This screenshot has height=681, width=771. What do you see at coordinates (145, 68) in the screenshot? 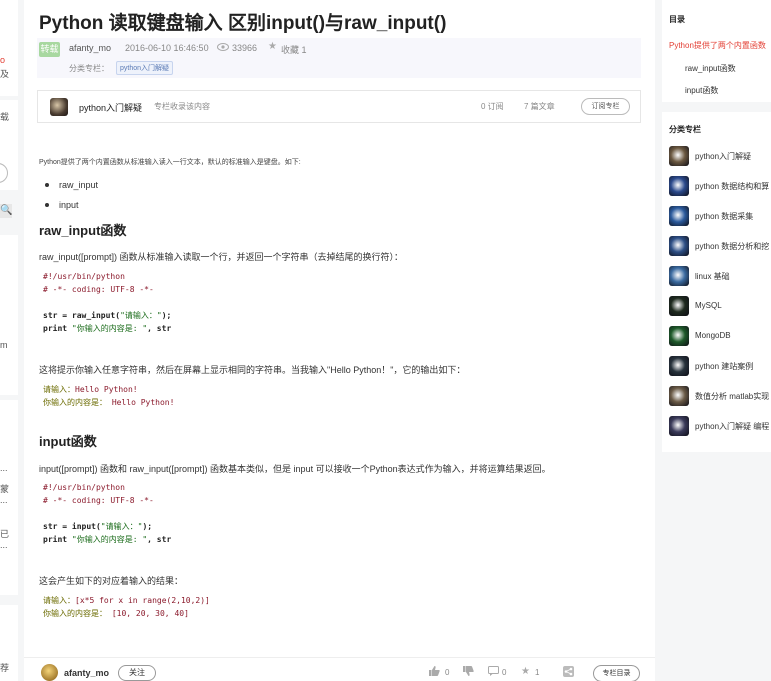
I see `category-tag: python入门解疑` at bounding box center [145, 68].